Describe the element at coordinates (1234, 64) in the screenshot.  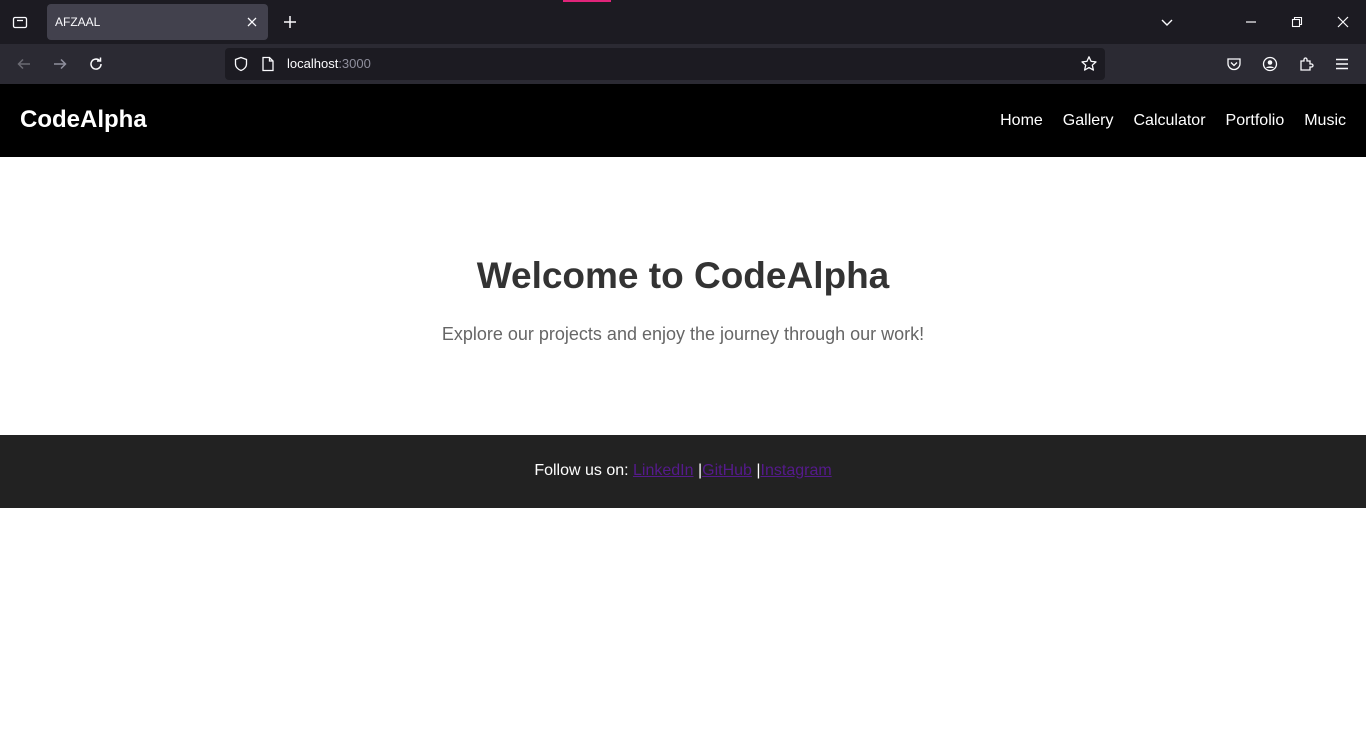
I see `pocket-icon` at that location.